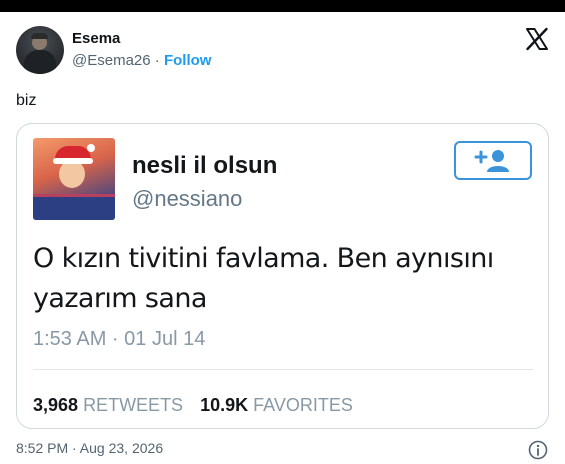 This screenshot has height=464, width=565. Describe the element at coordinates (111, 60) in the screenshot. I see `author-handle: @Esema26` at that location.